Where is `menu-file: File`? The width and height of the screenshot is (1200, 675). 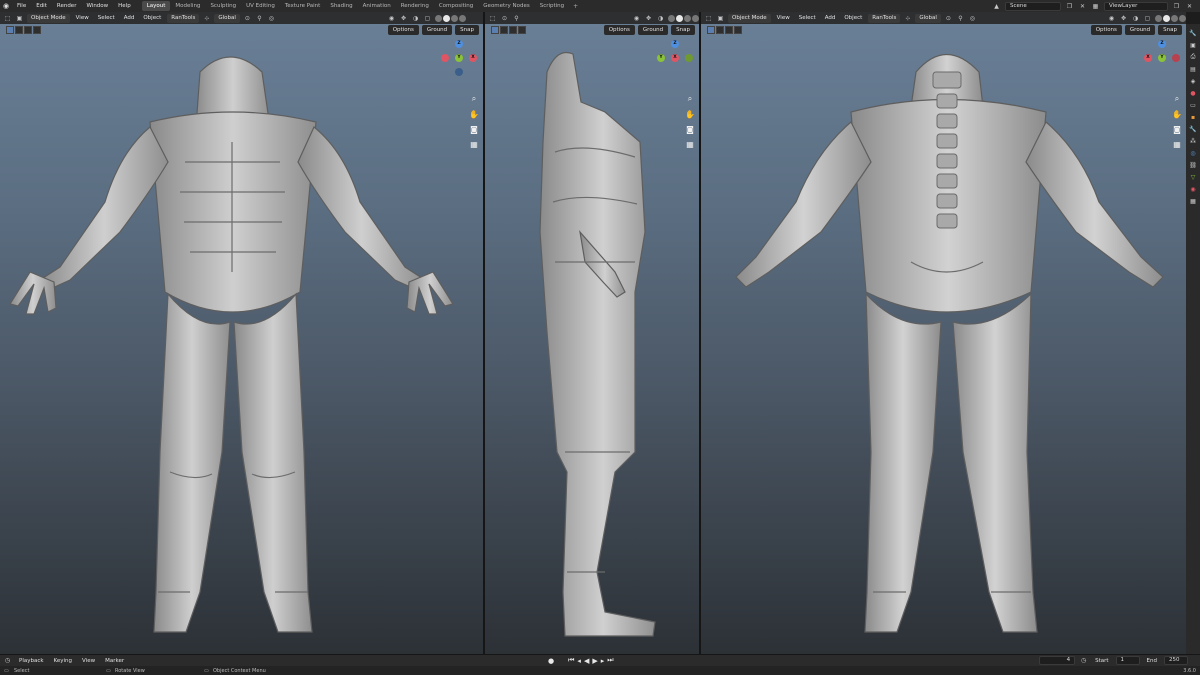
menu-file: File is located at coordinates (21, 6).